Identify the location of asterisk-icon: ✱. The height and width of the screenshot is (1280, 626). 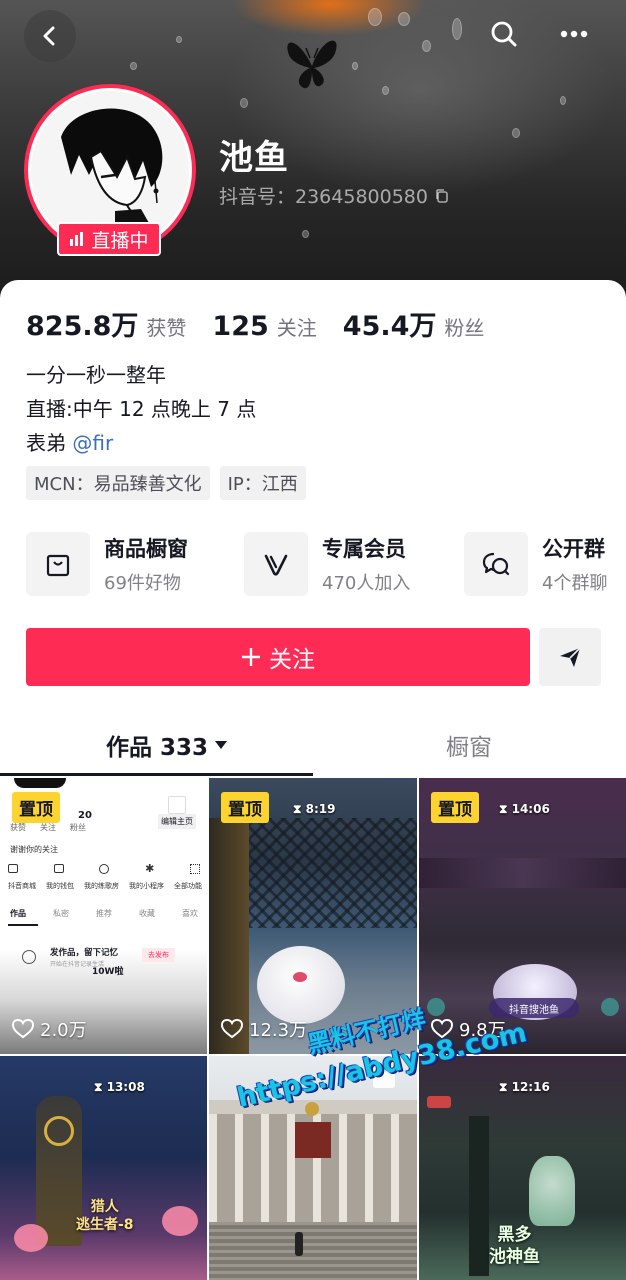
(150, 868).